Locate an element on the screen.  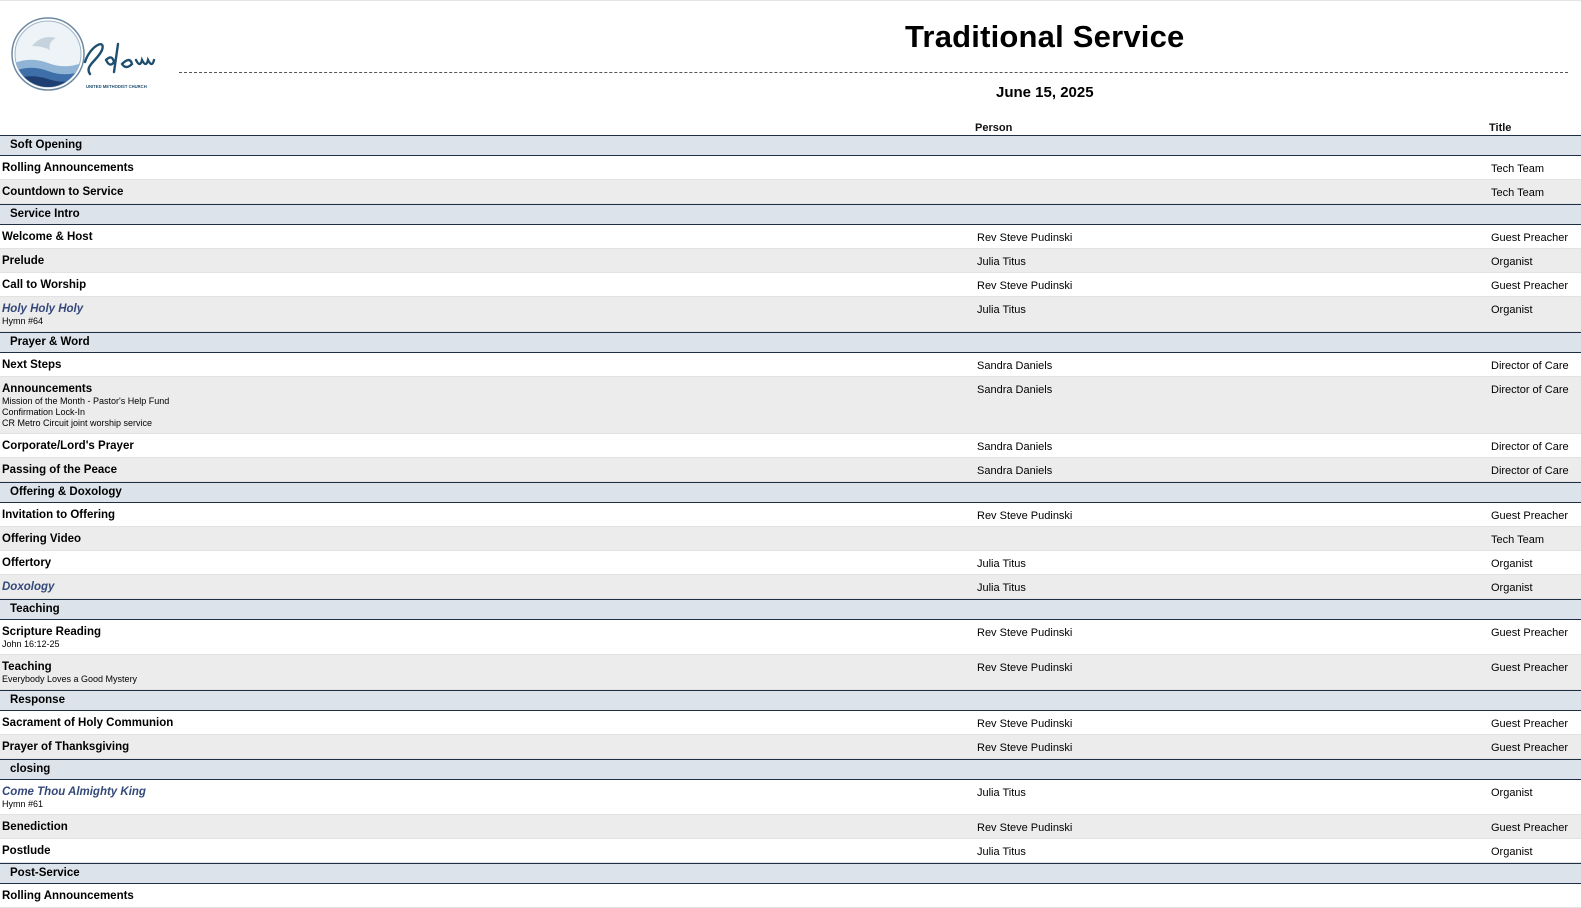
item-cell: Doxology is located at coordinates (28, 587).